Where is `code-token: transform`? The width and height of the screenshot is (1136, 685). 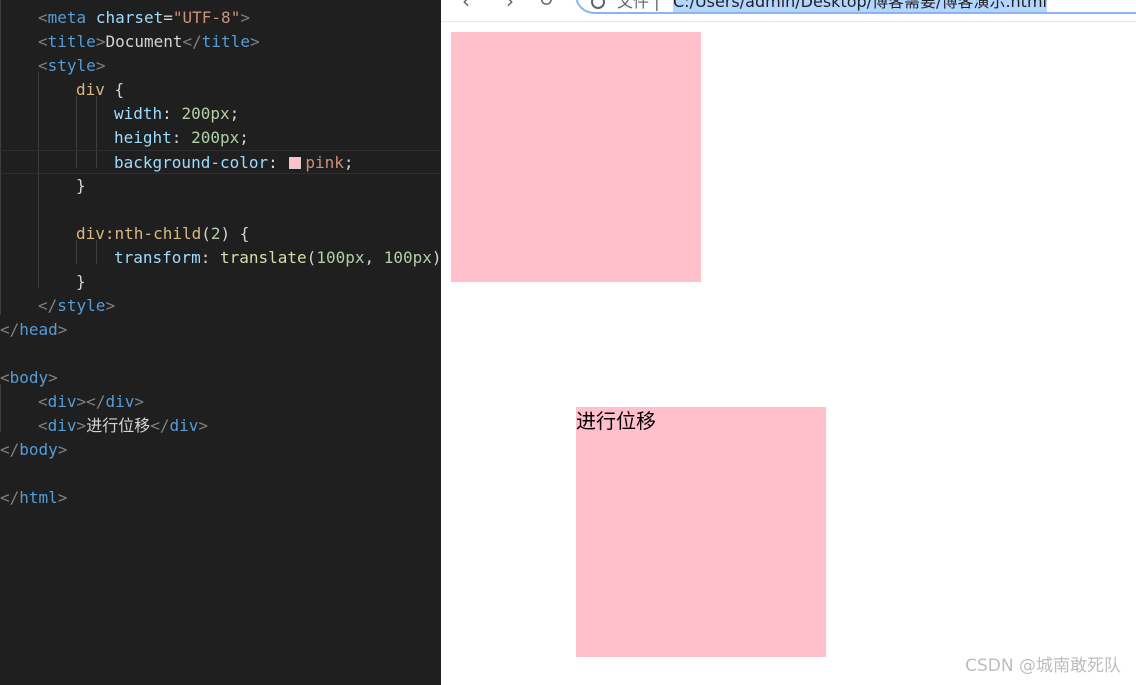 code-token: transform is located at coordinates (157, 257).